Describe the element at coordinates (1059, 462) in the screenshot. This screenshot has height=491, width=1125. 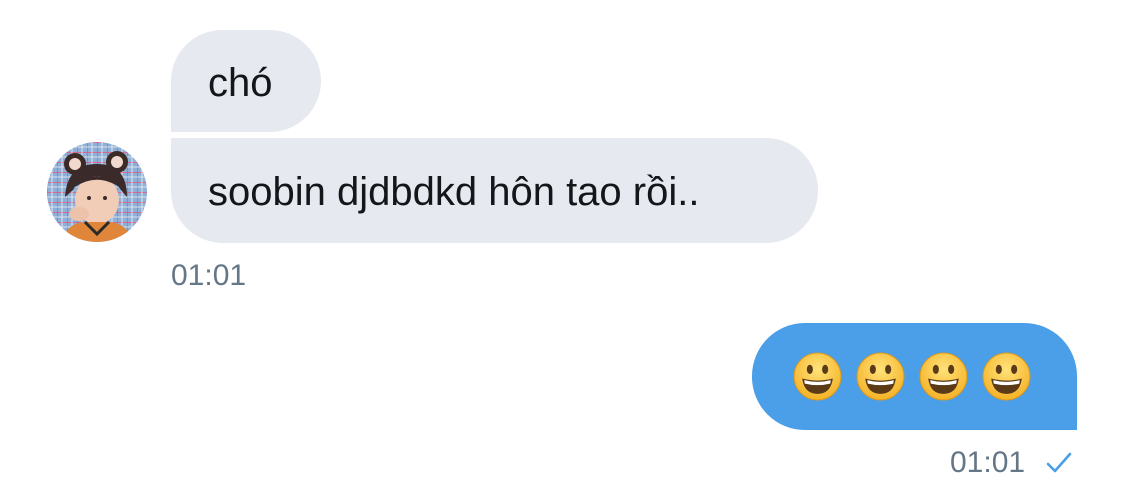
I see `sent-check-icon` at that location.